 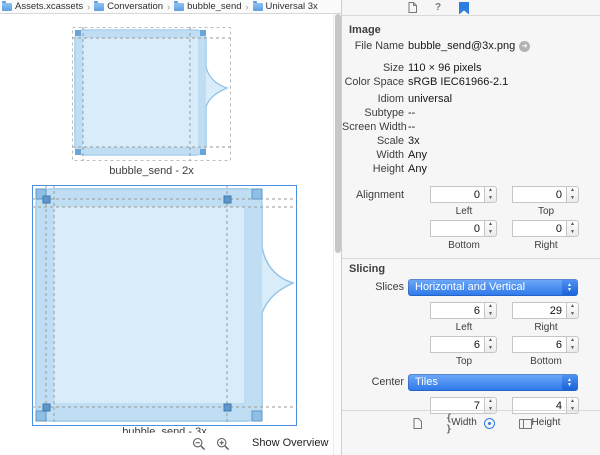 I want to click on canvas-vertical-scrollbar, so click(x=337, y=234).